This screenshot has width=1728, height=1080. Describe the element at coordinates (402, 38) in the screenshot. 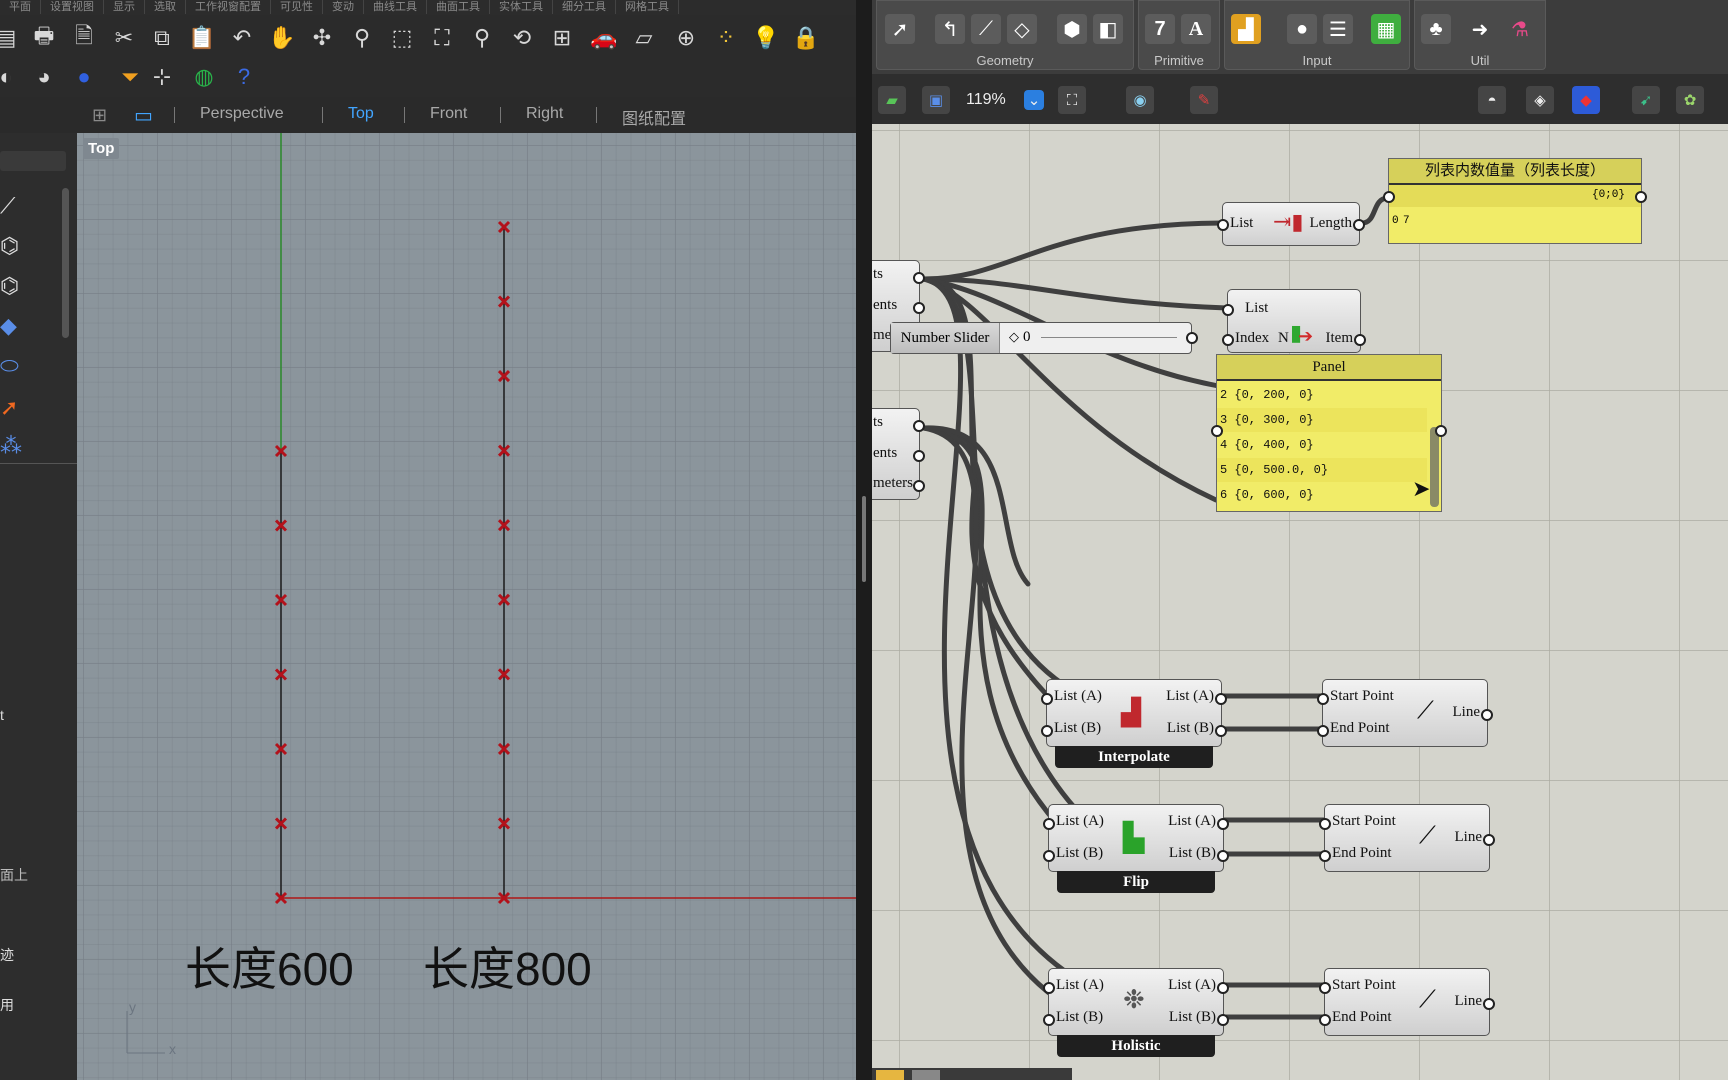

I see `zoom-window-icon: ⬚` at that location.